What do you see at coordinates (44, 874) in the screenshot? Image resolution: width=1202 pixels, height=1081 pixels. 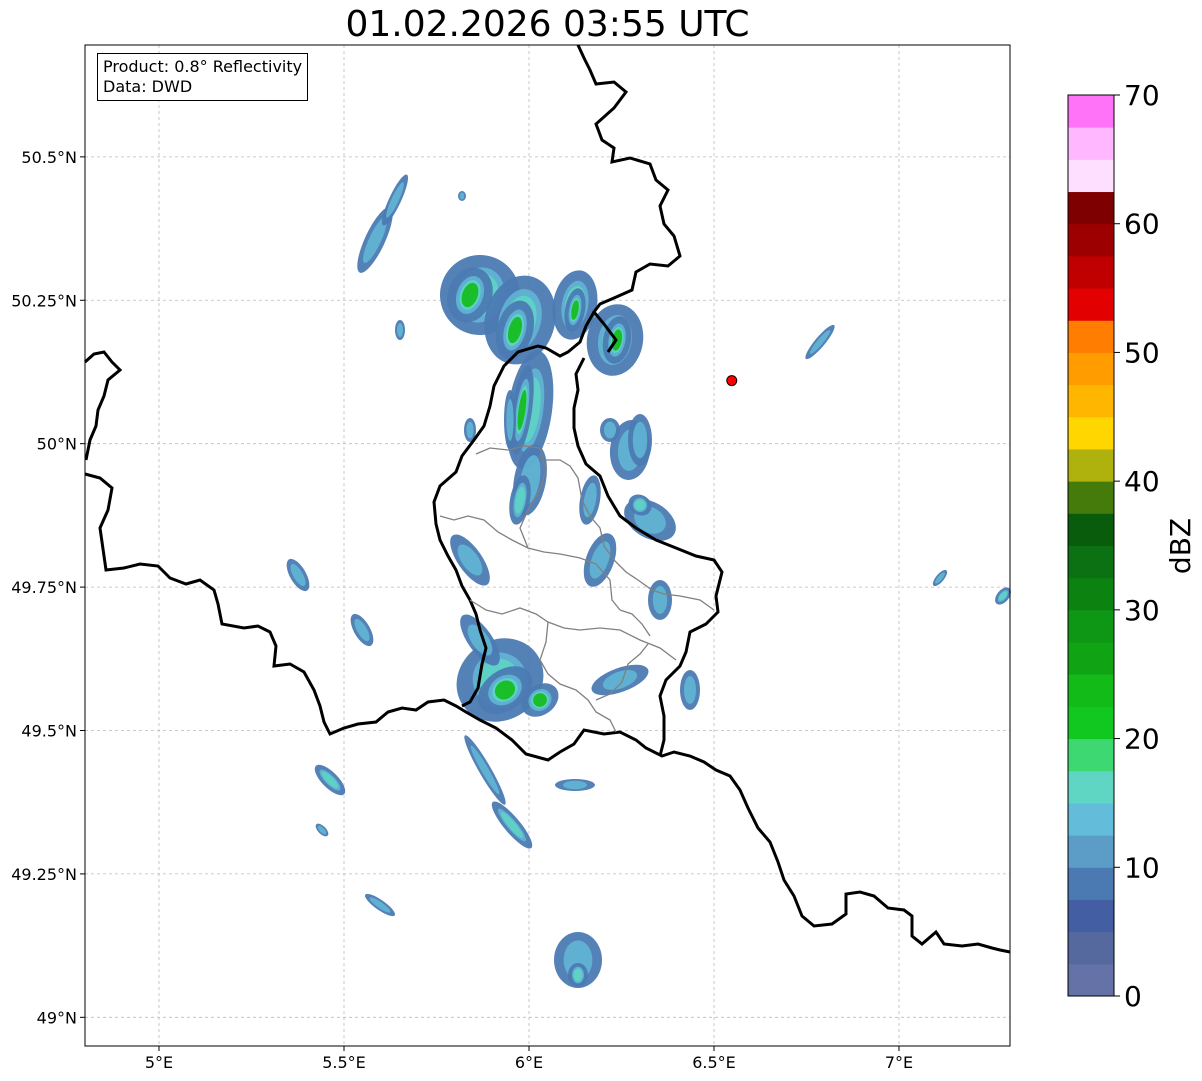 I see `y-tick-label: 49.25°N` at bounding box center [44, 874].